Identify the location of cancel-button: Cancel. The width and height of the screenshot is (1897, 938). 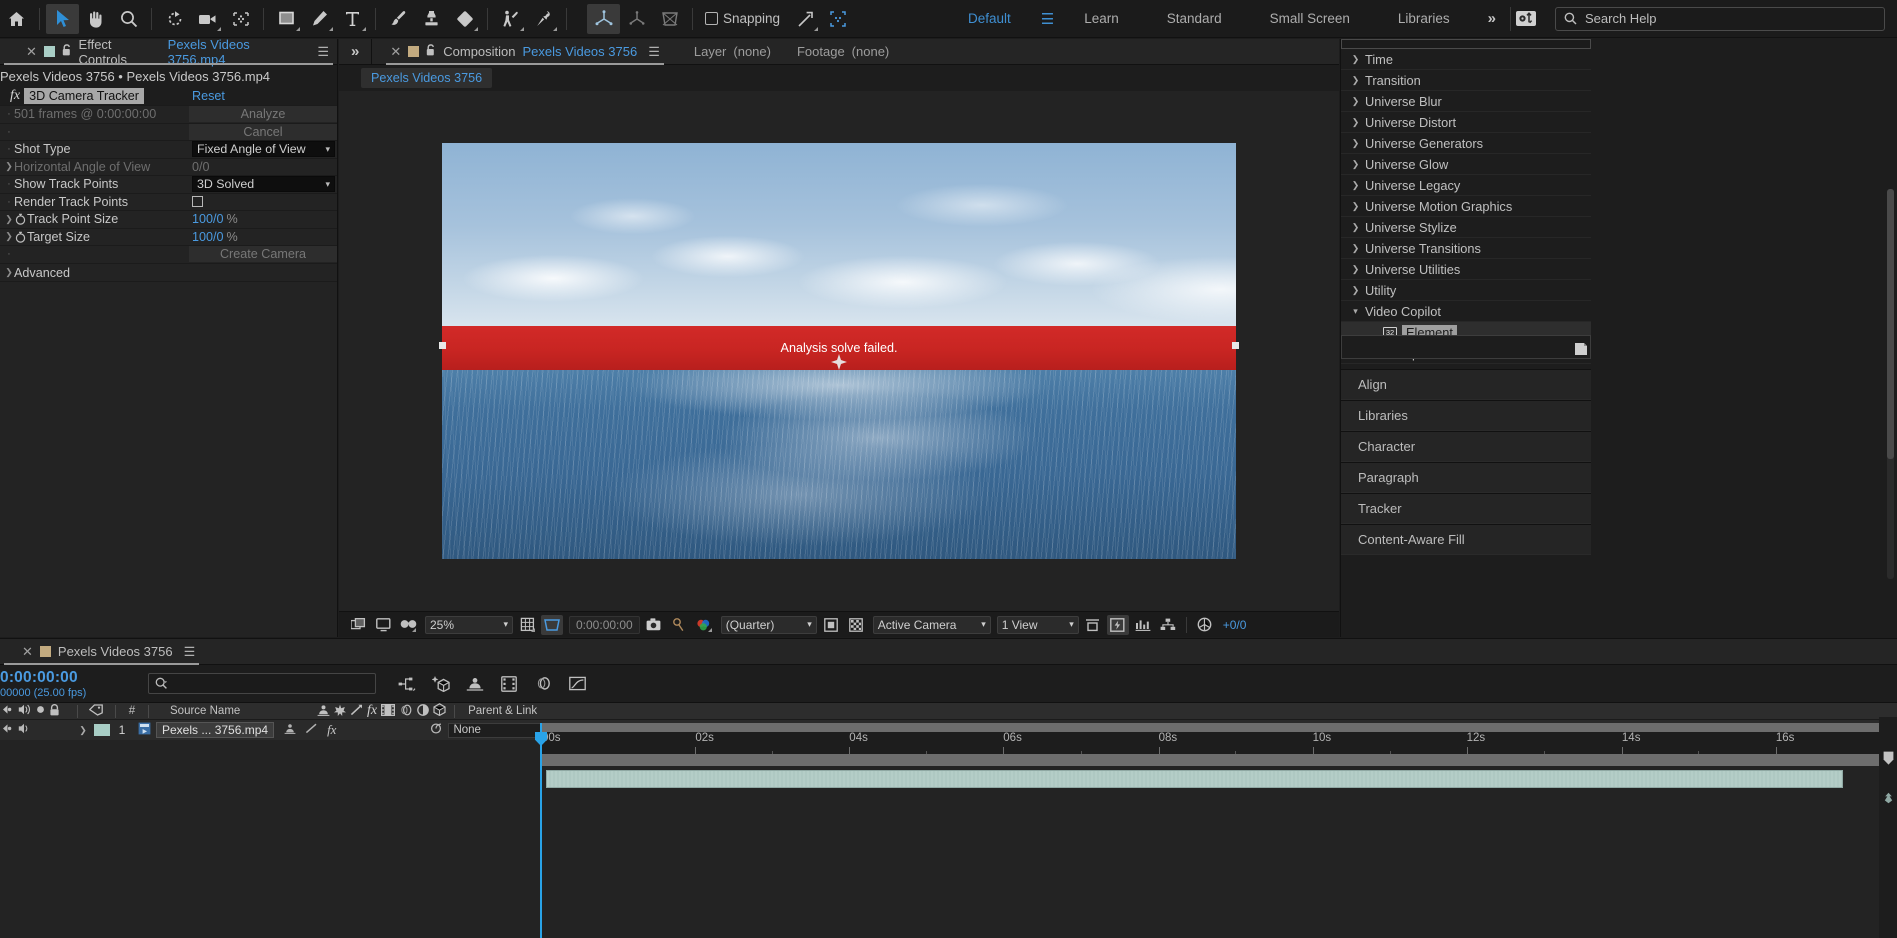
(263, 131).